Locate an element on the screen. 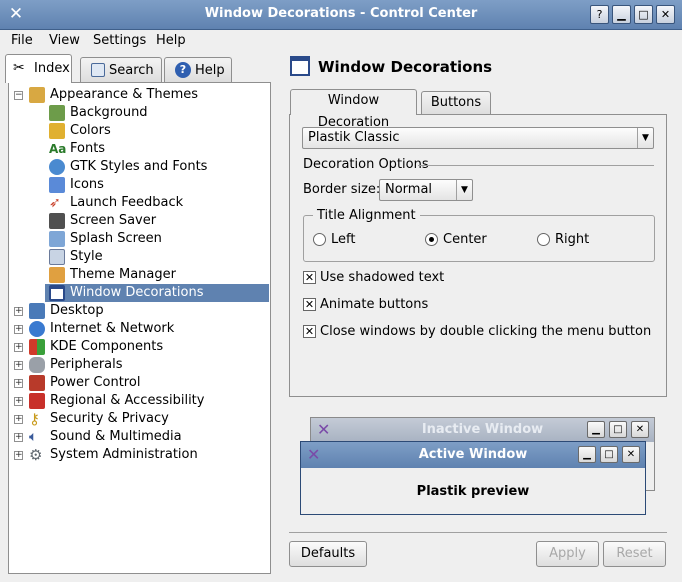 The height and width of the screenshot is (582, 682). tab-help: ? Help is located at coordinates (198, 70).